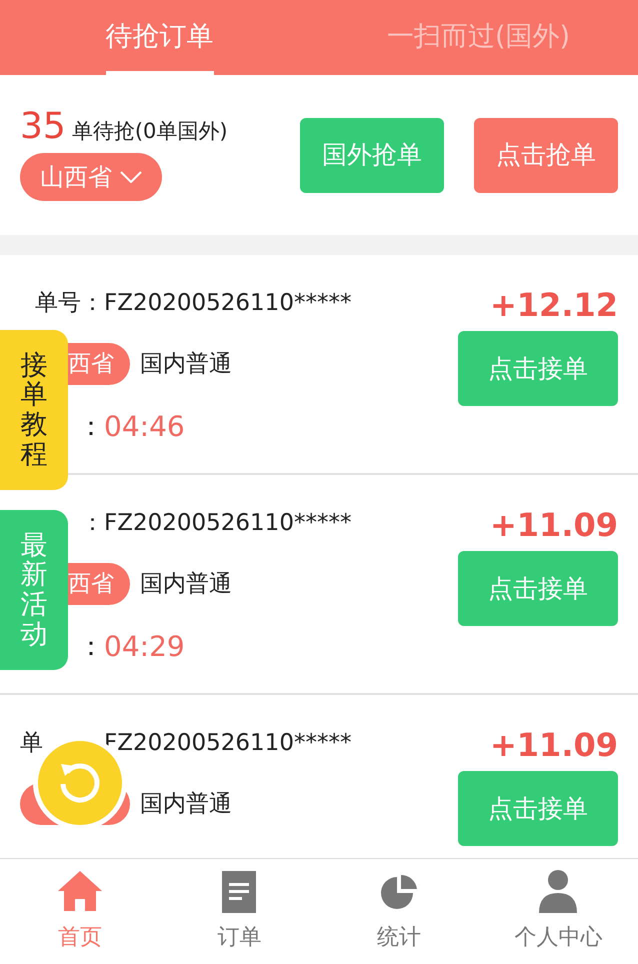  What do you see at coordinates (91, 177) in the screenshot?
I see `province-selector: 山西省` at bounding box center [91, 177].